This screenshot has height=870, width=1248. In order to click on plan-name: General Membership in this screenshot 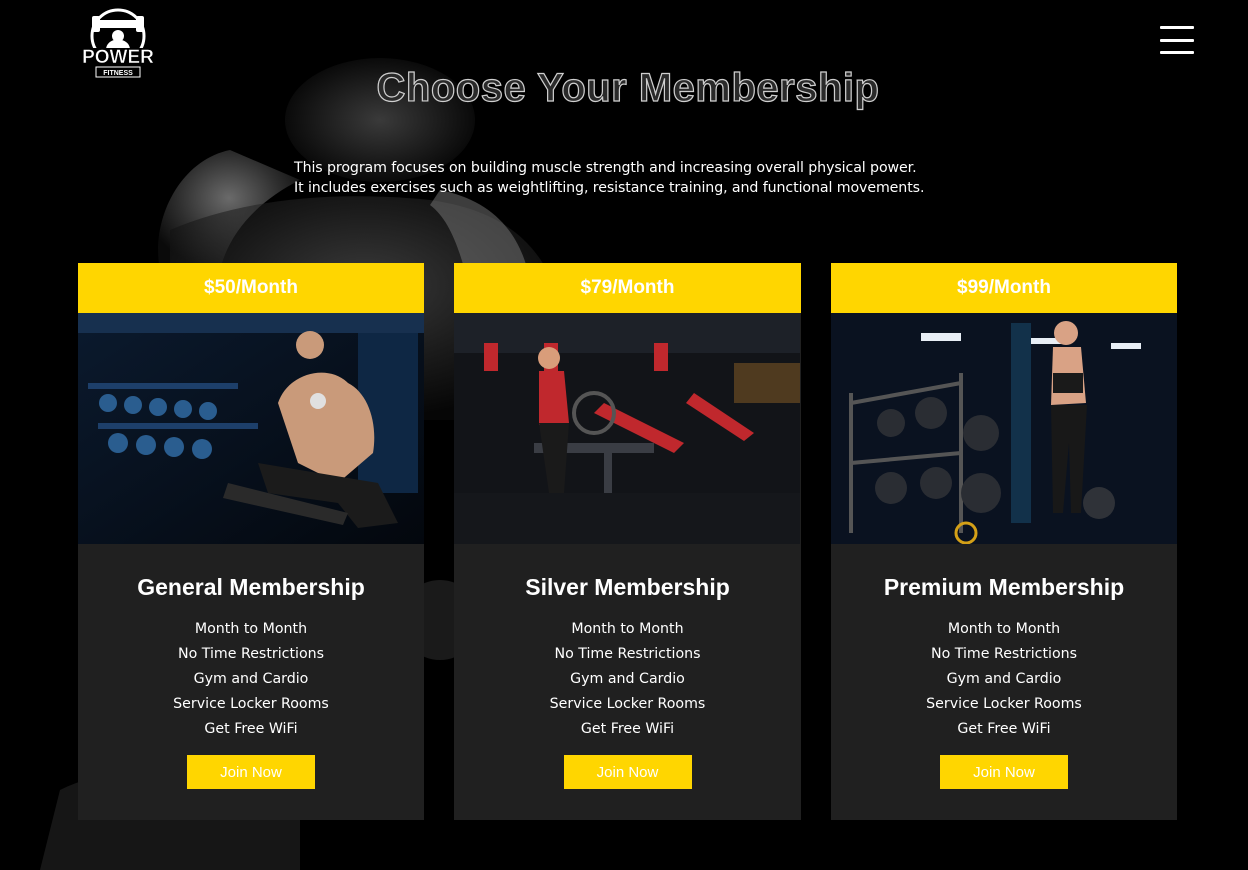, I will do `click(251, 587)`.